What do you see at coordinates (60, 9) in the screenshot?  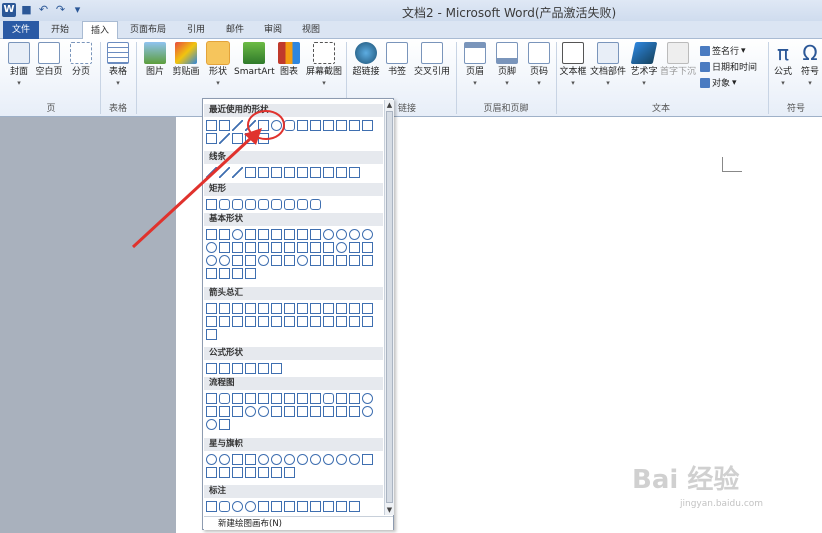 I see `redo-icon: ↷` at bounding box center [60, 9].